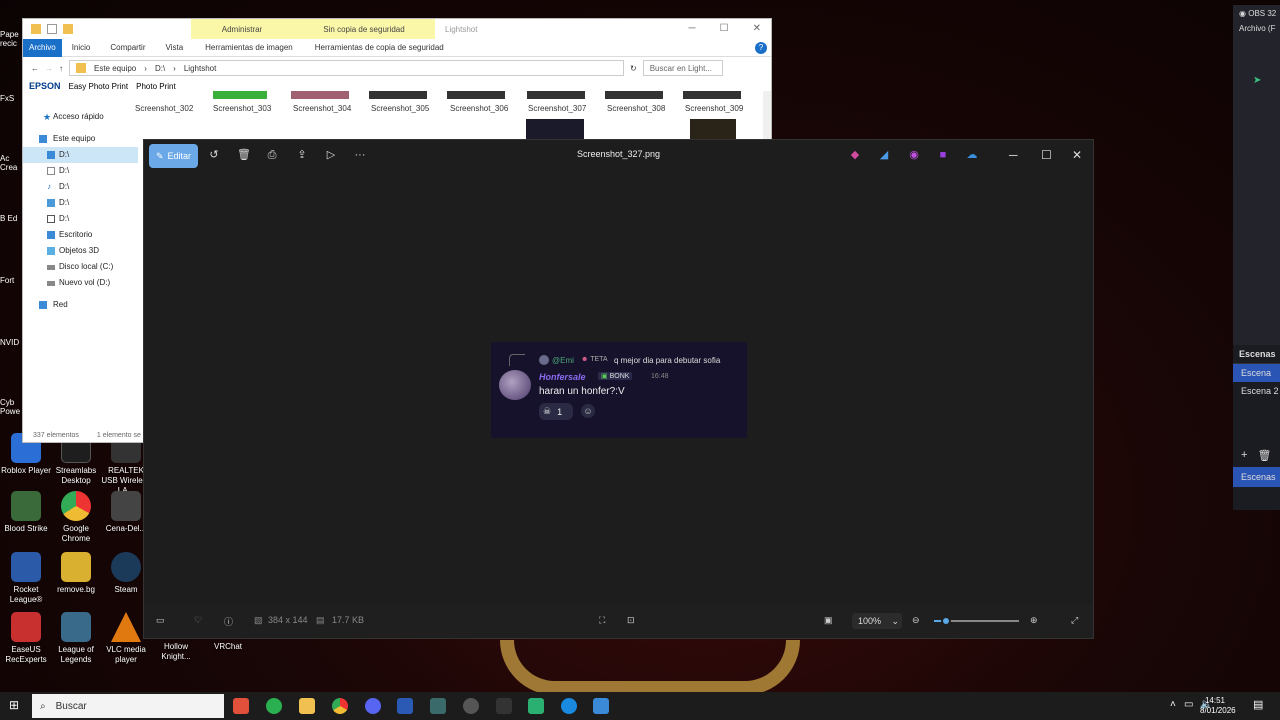 This screenshot has height=720, width=1280. I want to click on file-name: Screenshot_309, so click(714, 108).